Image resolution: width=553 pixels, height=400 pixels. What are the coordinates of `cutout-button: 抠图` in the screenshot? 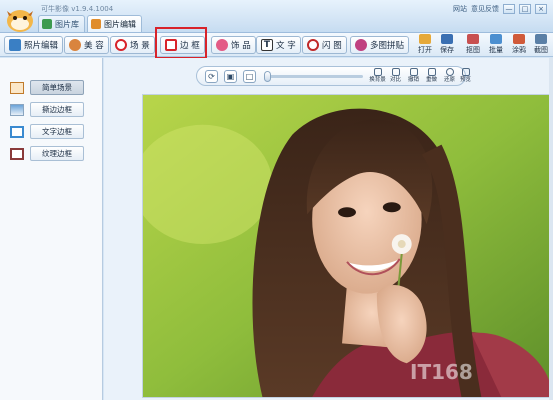 It's located at (473, 45).